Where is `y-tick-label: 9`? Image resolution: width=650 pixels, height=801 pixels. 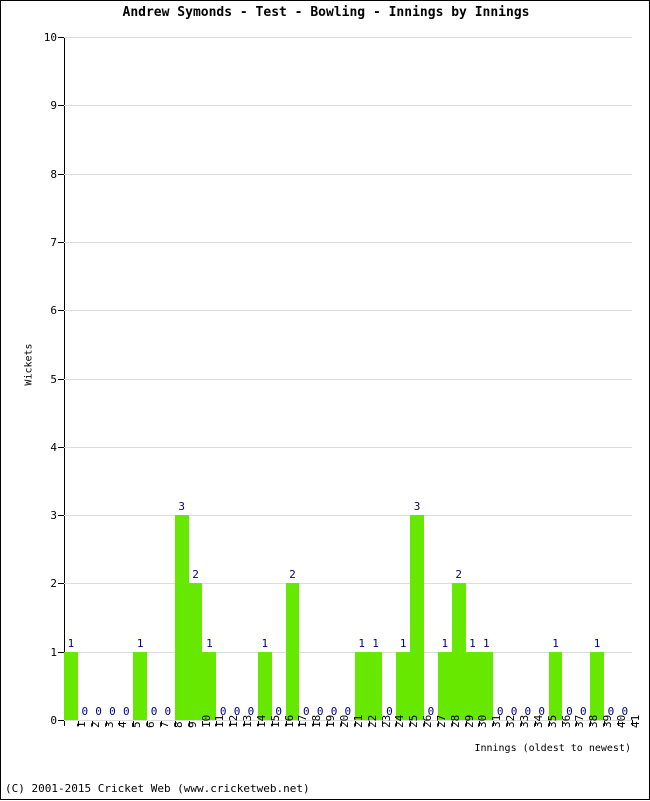 y-tick-label: 9 is located at coordinates (53, 106).